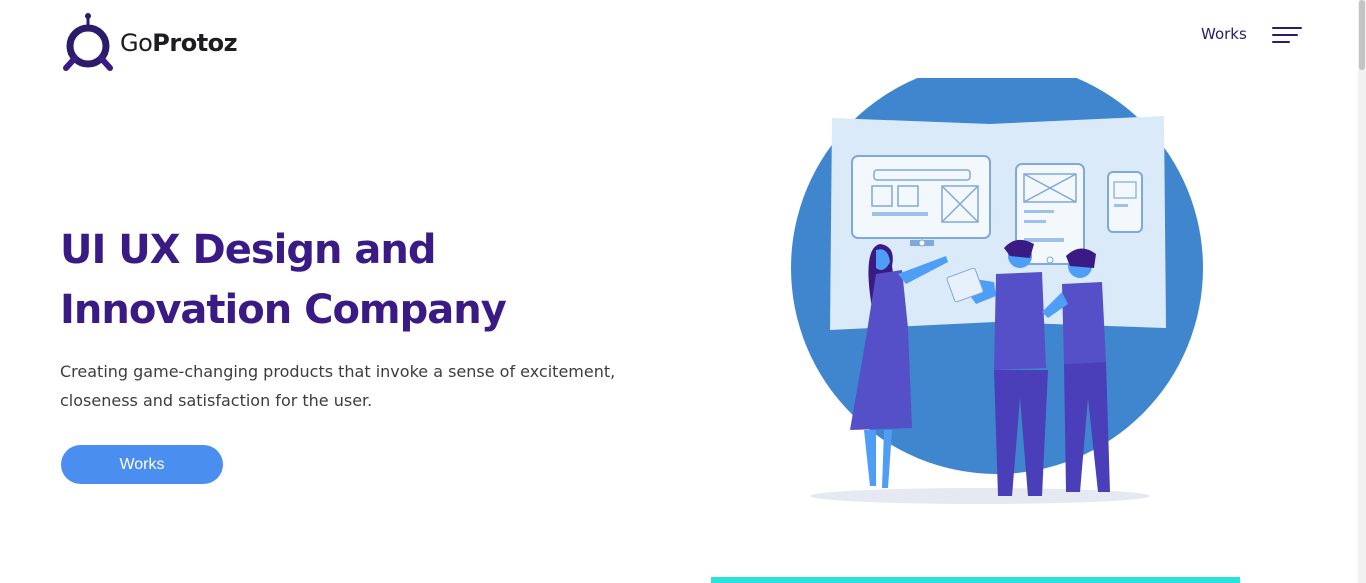  What do you see at coordinates (340, 280) in the screenshot?
I see `hero-title: UI UX Design and Innovation Company` at bounding box center [340, 280].